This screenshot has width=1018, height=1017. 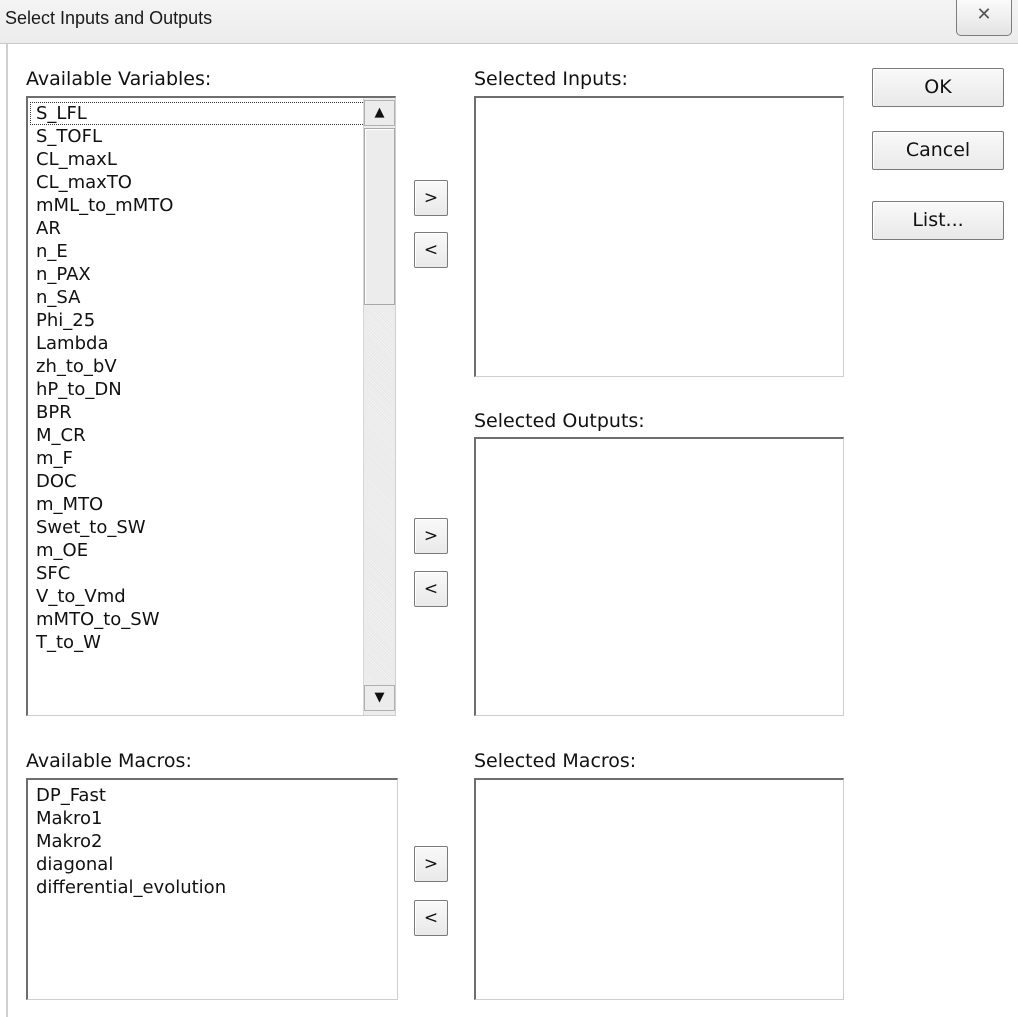 I want to click on list-item: n_PAX, so click(x=211, y=274).